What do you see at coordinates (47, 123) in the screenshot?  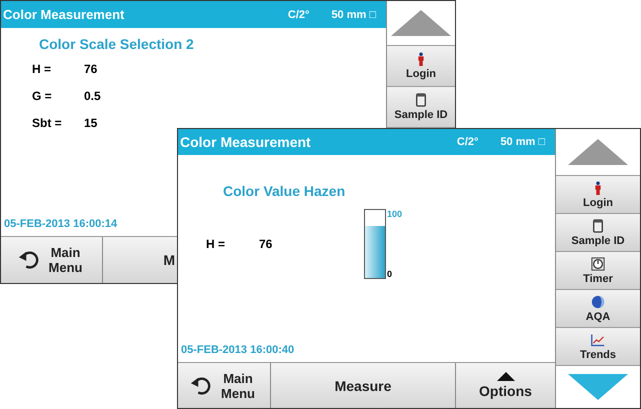 I see `reading-label: Sbt =` at bounding box center [47, 123].